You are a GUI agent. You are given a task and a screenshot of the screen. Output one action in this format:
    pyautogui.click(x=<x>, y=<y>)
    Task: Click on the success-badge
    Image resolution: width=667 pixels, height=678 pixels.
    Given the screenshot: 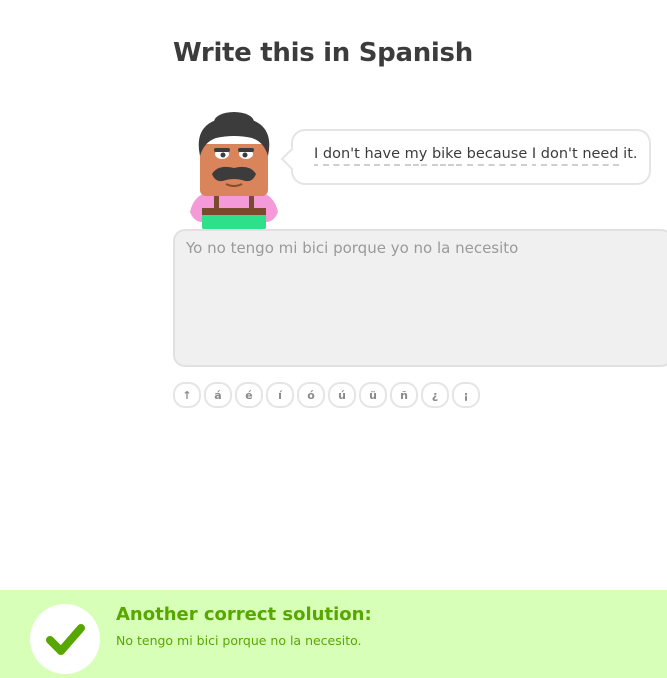 What is the action you would take?
    pyautogui.click(x=65, y=639)
    